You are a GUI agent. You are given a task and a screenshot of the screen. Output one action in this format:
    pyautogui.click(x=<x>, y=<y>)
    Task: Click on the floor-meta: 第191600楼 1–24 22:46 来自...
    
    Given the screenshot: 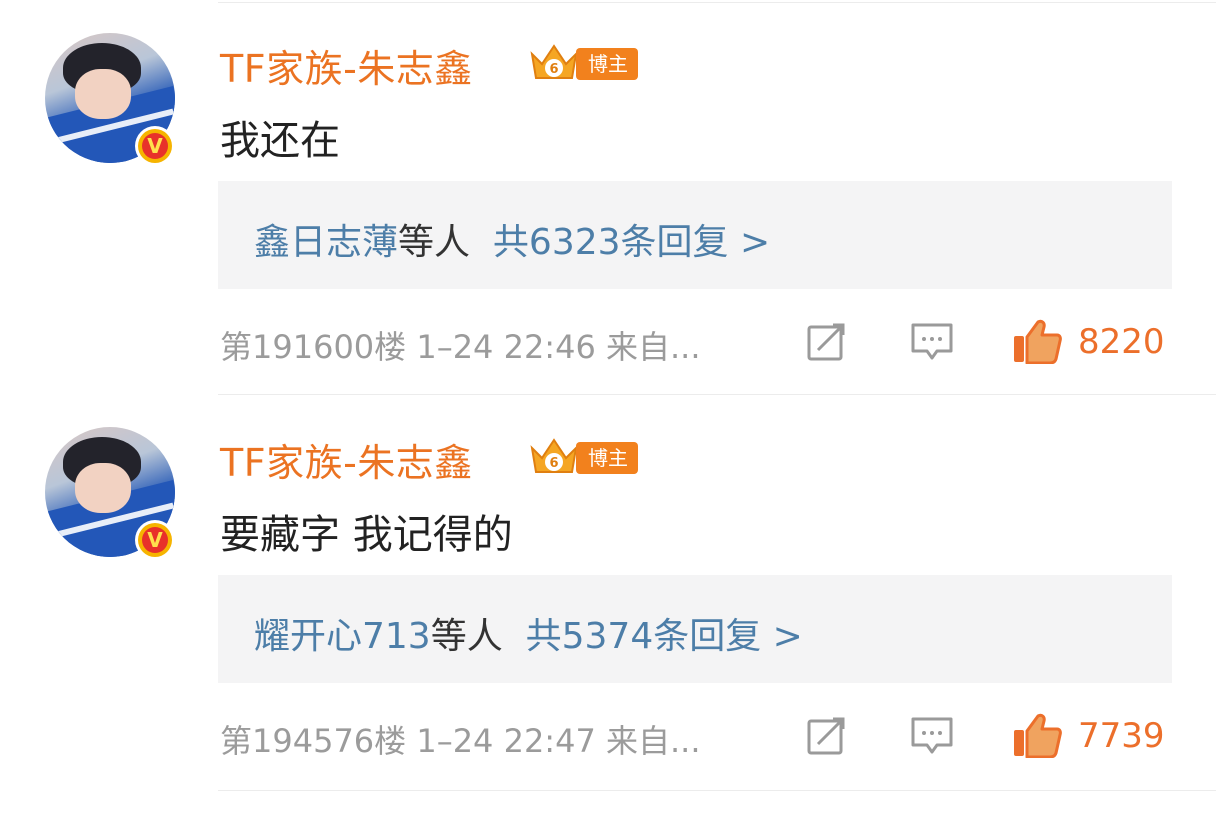 What is the action you would take?
    pyautogui.click(x=460, y=347)
    